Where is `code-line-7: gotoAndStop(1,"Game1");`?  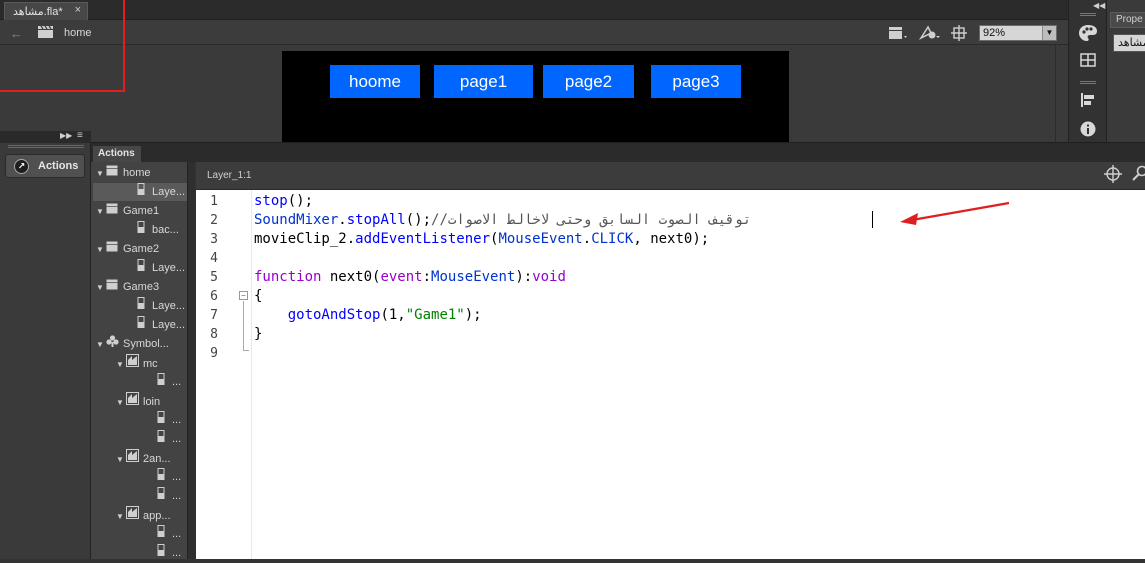
code-line-7: gotoAndStop(1,"Game1"); is located at coordinates (368, 315).